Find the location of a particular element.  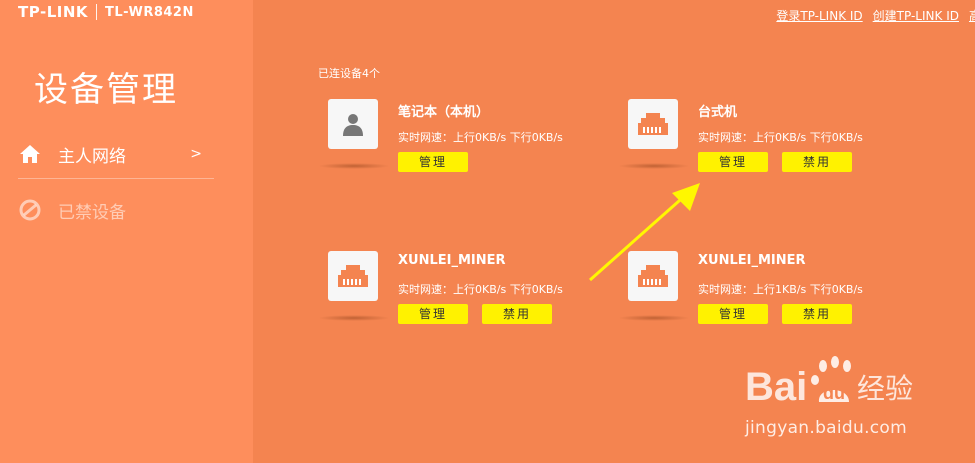

baidu-jingyan-watermark-icon: Bai du 经验 is located at coordinates (829, 382).